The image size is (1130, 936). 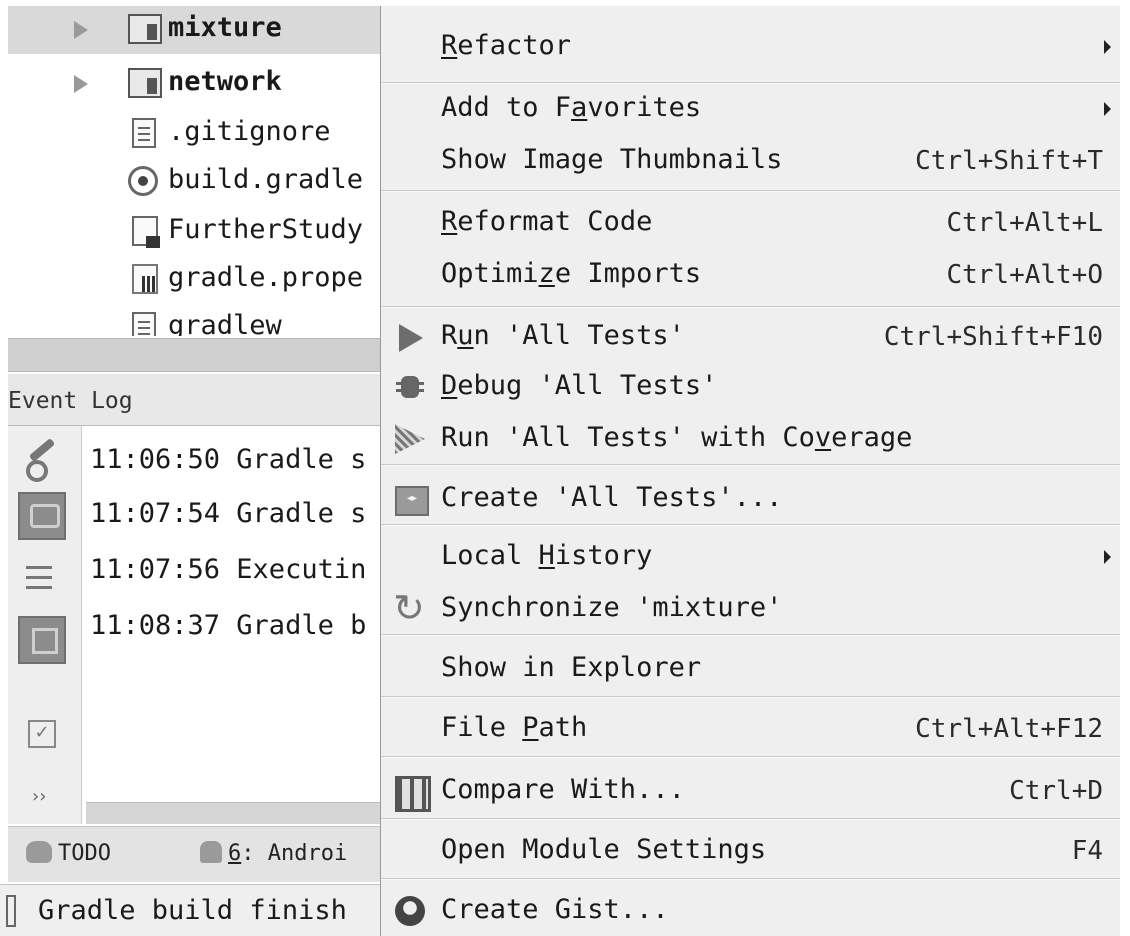 What do you see at coordinates (1009, 729) in the screenshot?
I see `menu-item-shortcut: Ctrl+Alt+F12` at bounding box center [1009, 729].